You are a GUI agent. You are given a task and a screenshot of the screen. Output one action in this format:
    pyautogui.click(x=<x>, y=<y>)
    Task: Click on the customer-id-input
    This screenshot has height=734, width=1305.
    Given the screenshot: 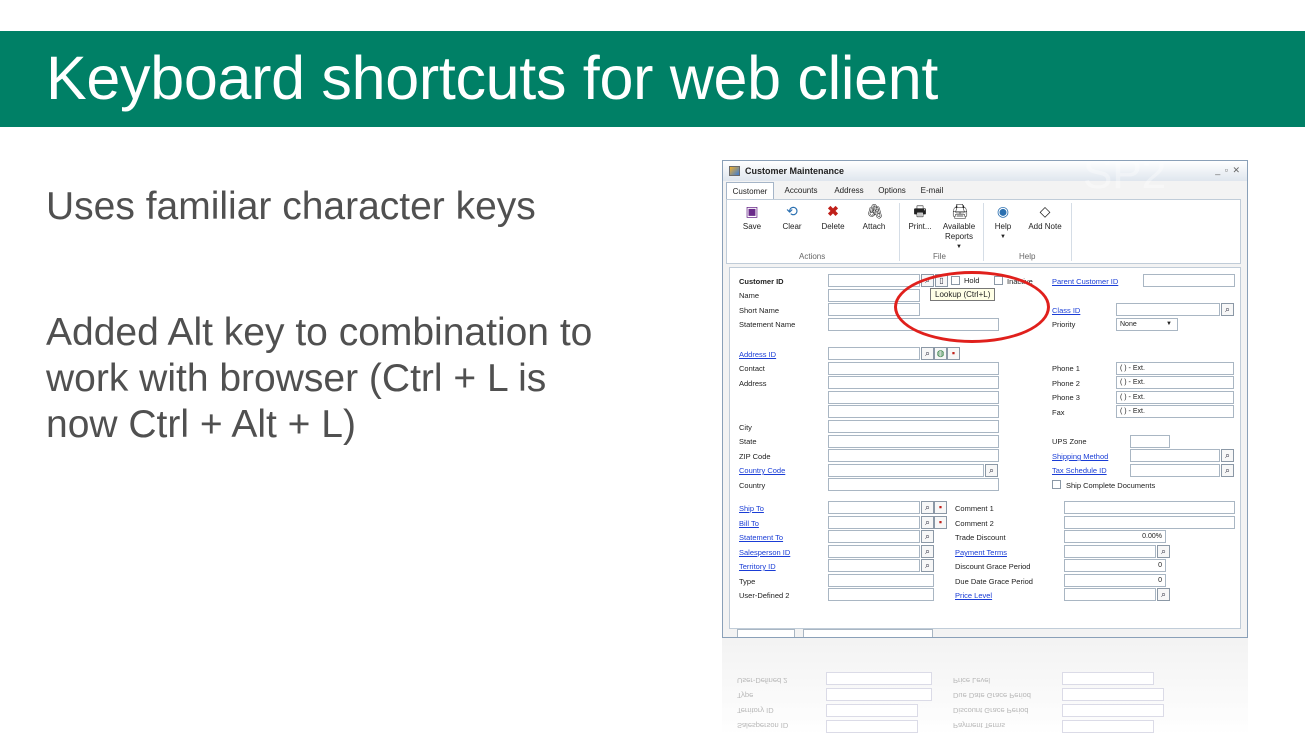 What is the action you would take?
    pyautogui.click(x=874, y=280)
    